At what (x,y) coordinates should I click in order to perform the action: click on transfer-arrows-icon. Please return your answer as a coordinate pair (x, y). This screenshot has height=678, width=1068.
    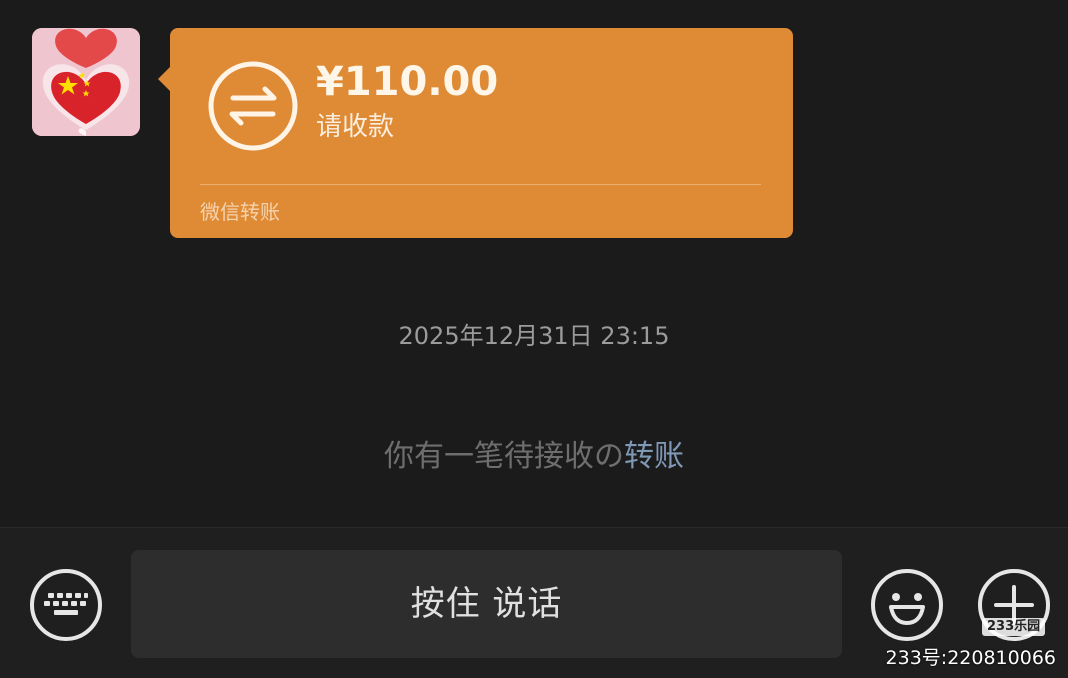
    Looking at the image, I should click on (253, 106).